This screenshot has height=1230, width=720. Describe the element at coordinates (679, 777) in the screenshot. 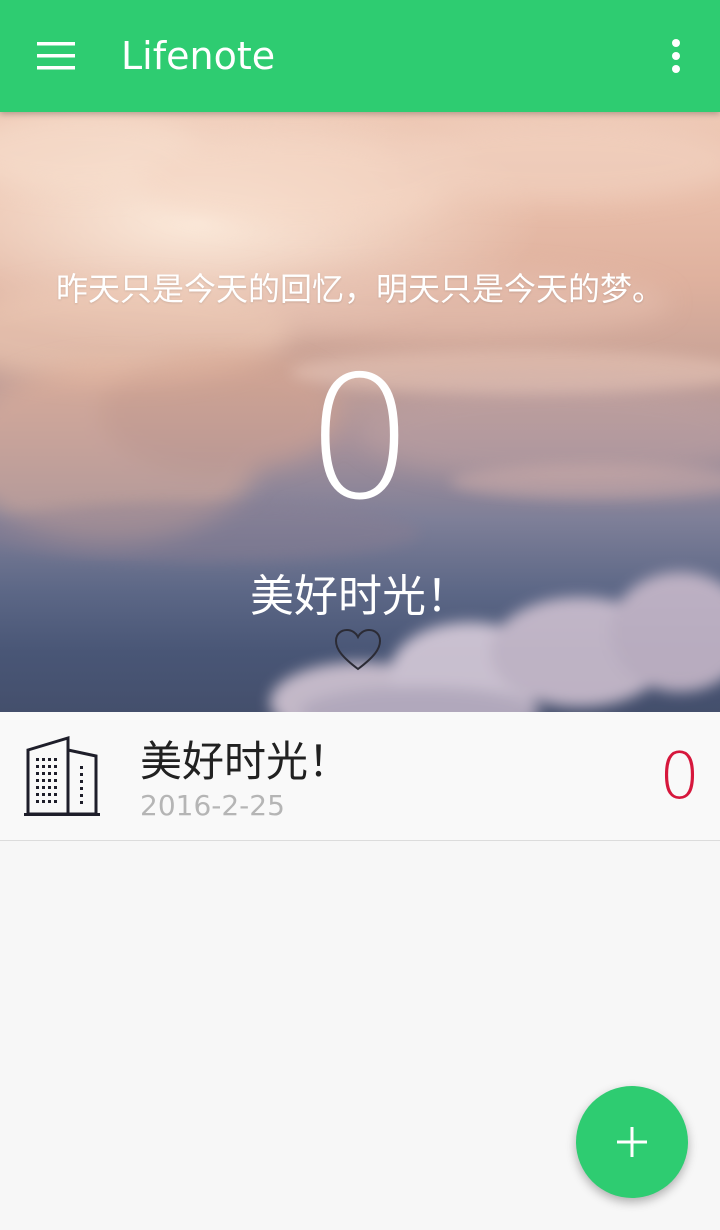

I see `list-item-count: 0` at that location.